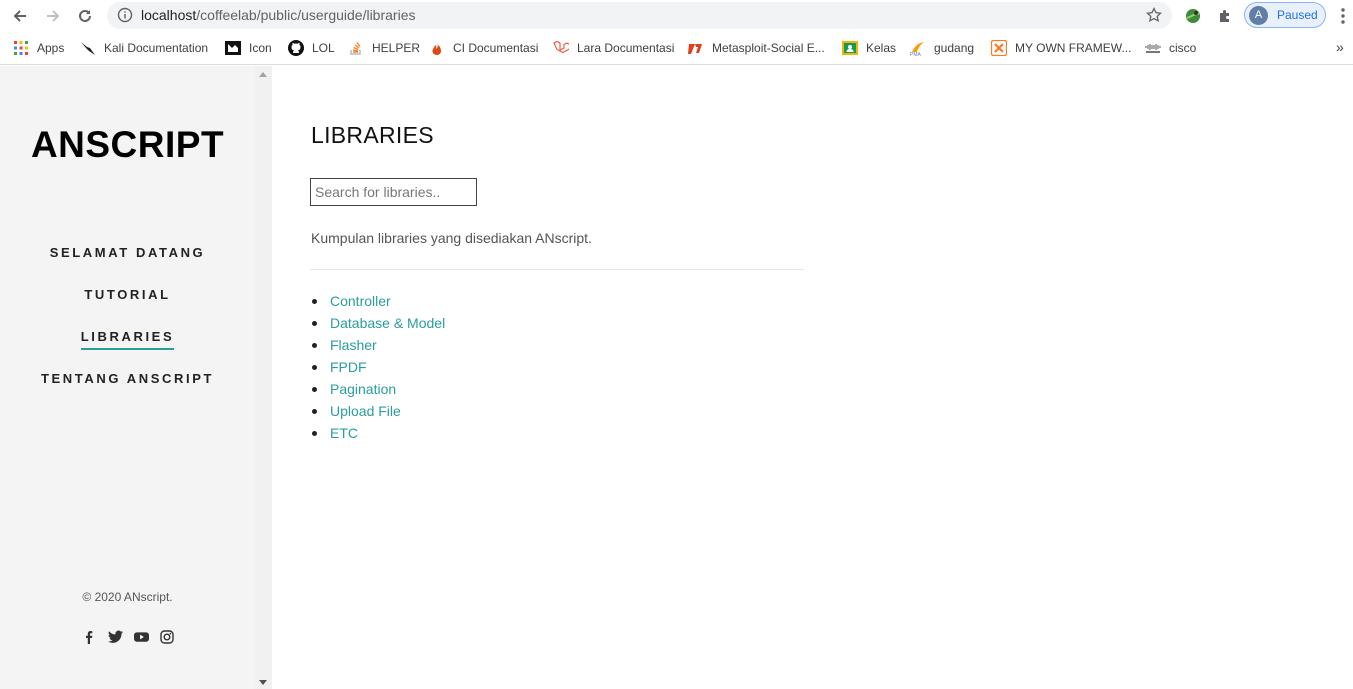 The height and width of the screenshot is (689, 1353). I want to click on bookmark-kelas: Kelas, so click(869, 48).